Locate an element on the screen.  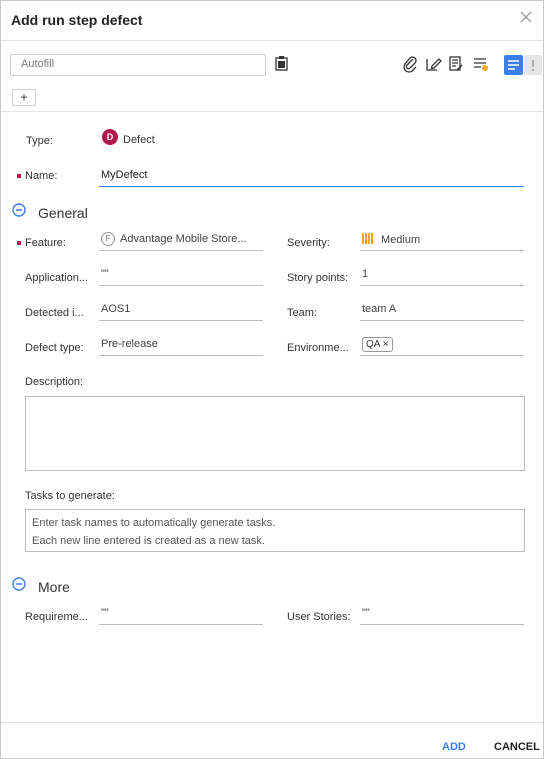
toolbar: Autofill + is located at coordinates (272, 77).